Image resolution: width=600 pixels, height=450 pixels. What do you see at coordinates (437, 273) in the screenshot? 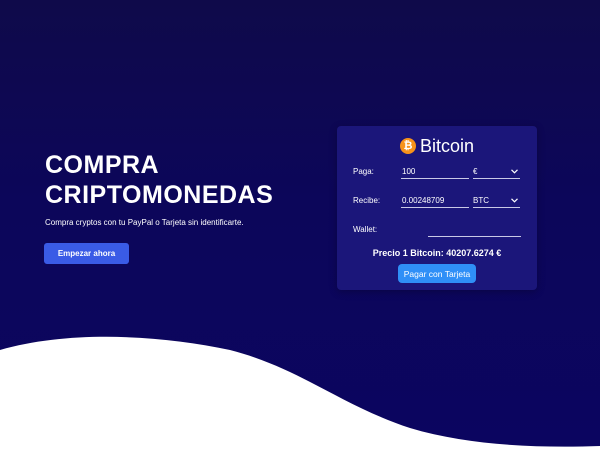
I see `pay-with-card-button: Pagar con Tarjeta` at bounding box center [437, 273].